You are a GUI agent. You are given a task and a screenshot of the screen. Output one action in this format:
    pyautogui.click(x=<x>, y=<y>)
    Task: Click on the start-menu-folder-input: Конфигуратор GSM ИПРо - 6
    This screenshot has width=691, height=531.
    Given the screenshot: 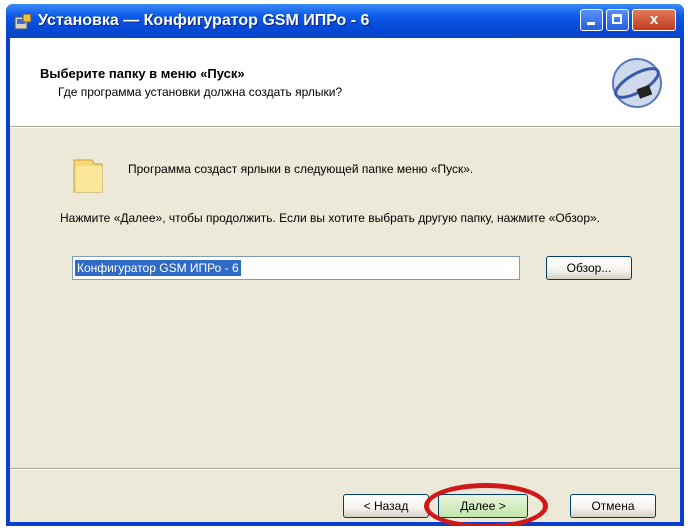 What is the action you would take?
    pyautogui.click(x=296, y=268)
    